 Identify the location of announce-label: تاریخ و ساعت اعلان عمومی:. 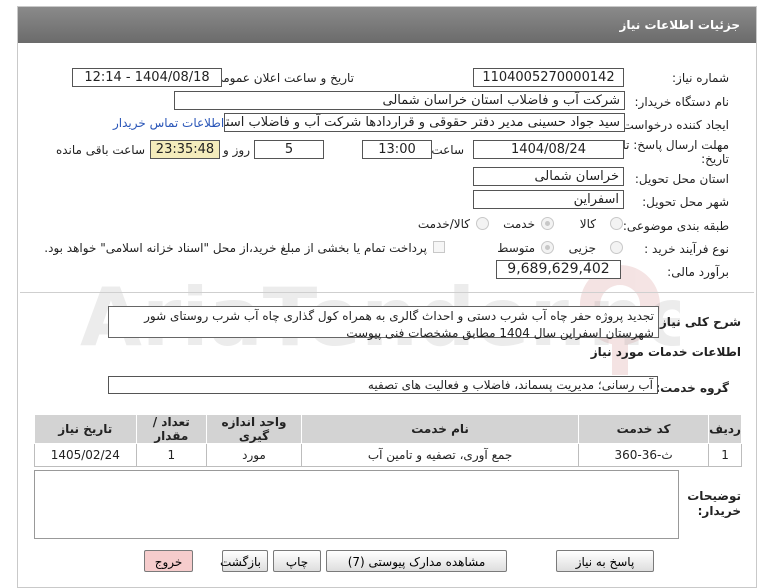
(281, 78).